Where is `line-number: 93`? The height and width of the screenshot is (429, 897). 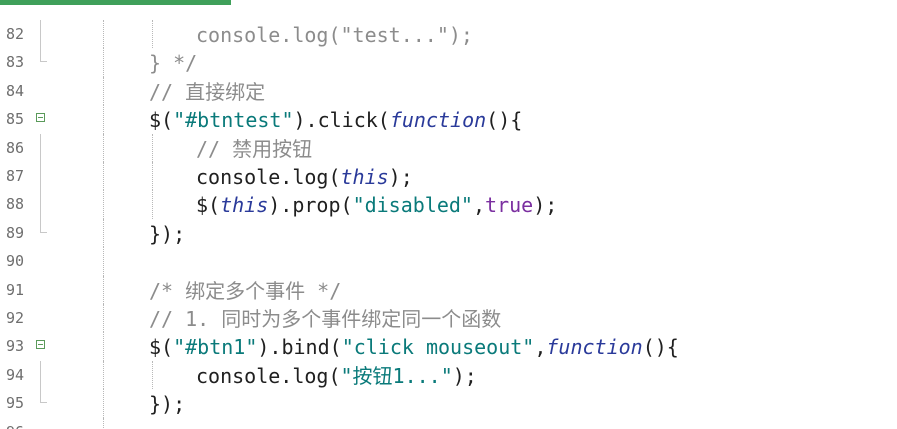 line-number: 93 is located at coordinates (15, 346).